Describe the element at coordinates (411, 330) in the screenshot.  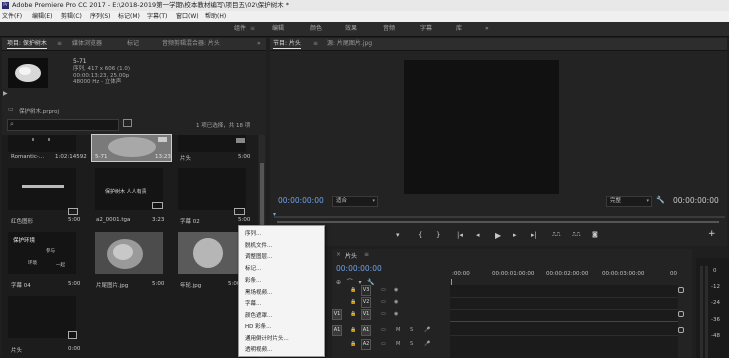
I see `solo-button: S` at that location.